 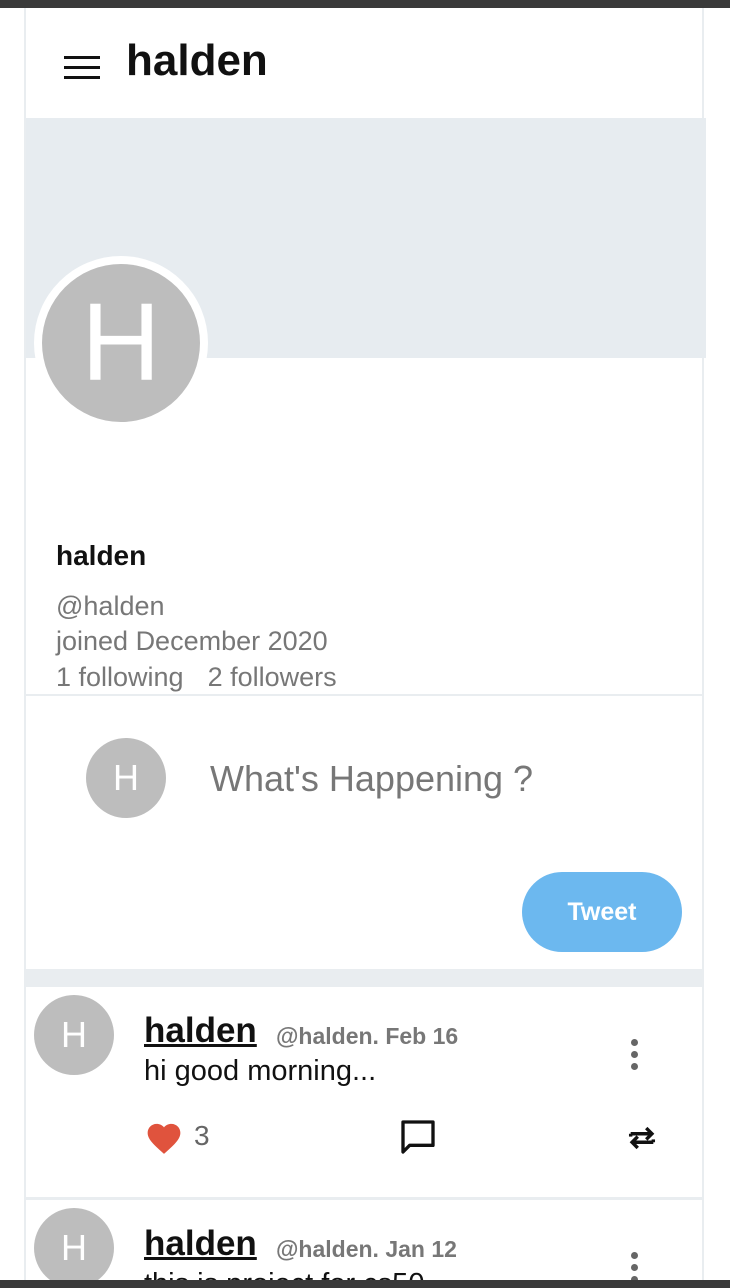 I want to click on retweet-icon, so click(x=642, y=1138).